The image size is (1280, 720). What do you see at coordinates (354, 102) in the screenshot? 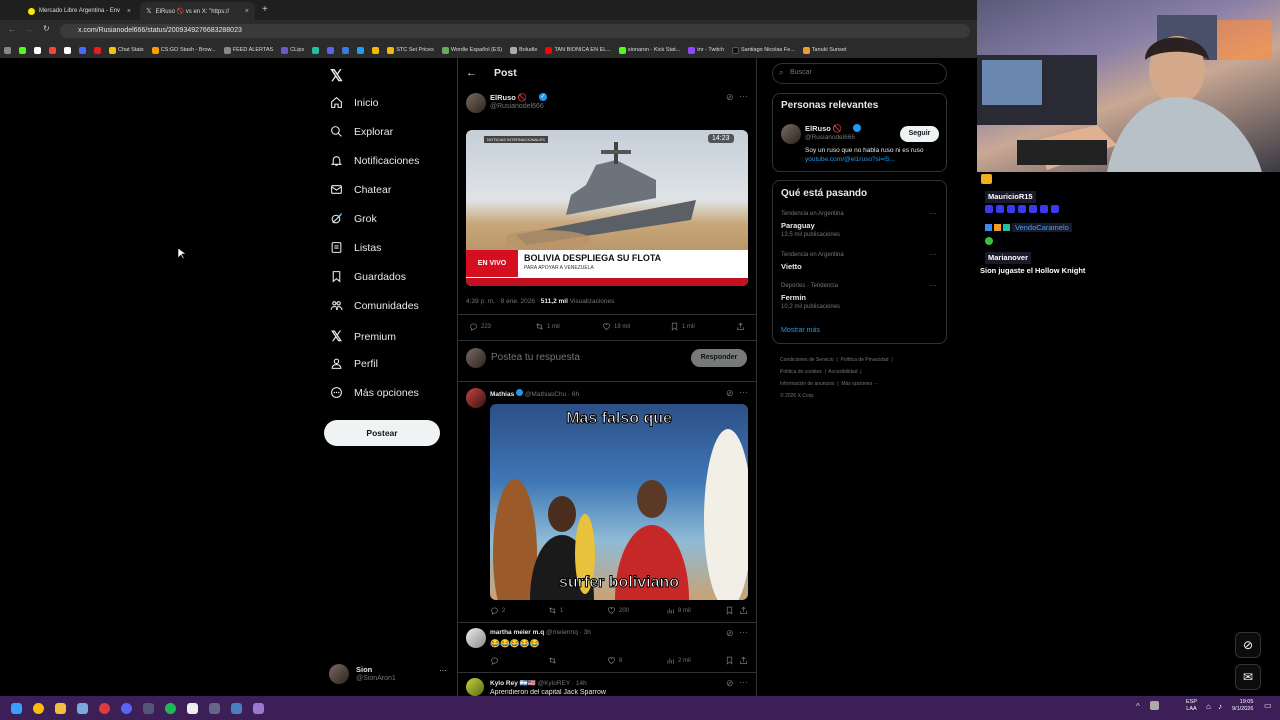
I see `sidebar-item-inicio: Inicio` at bounding box center [354, 102].